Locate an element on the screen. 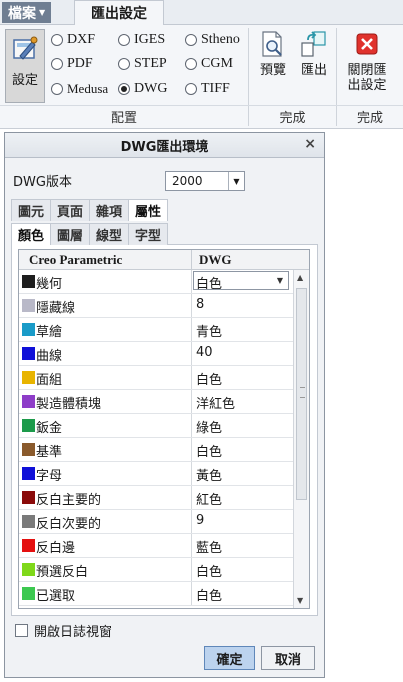 The width and height of the screenshot is (403, 682). export-settings-tab: 匯出設定 is located at coordinates (119, 12).